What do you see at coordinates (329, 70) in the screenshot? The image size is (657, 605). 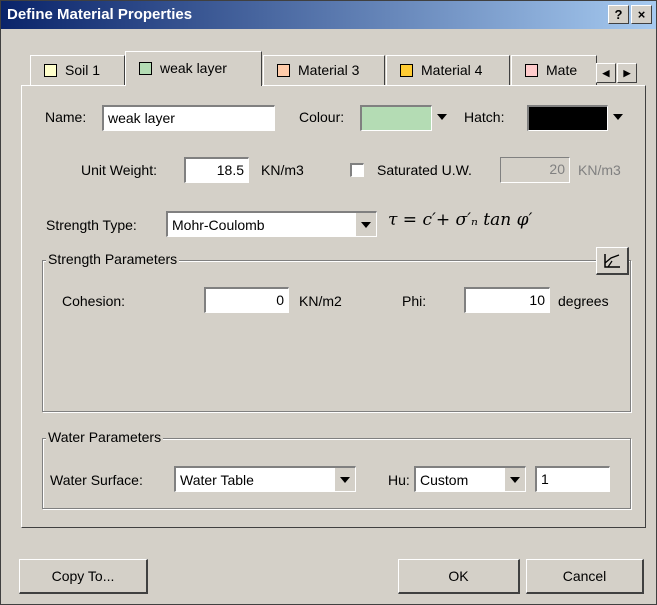 I see `tab-label: Material 3` at bounding box center [329, 70].